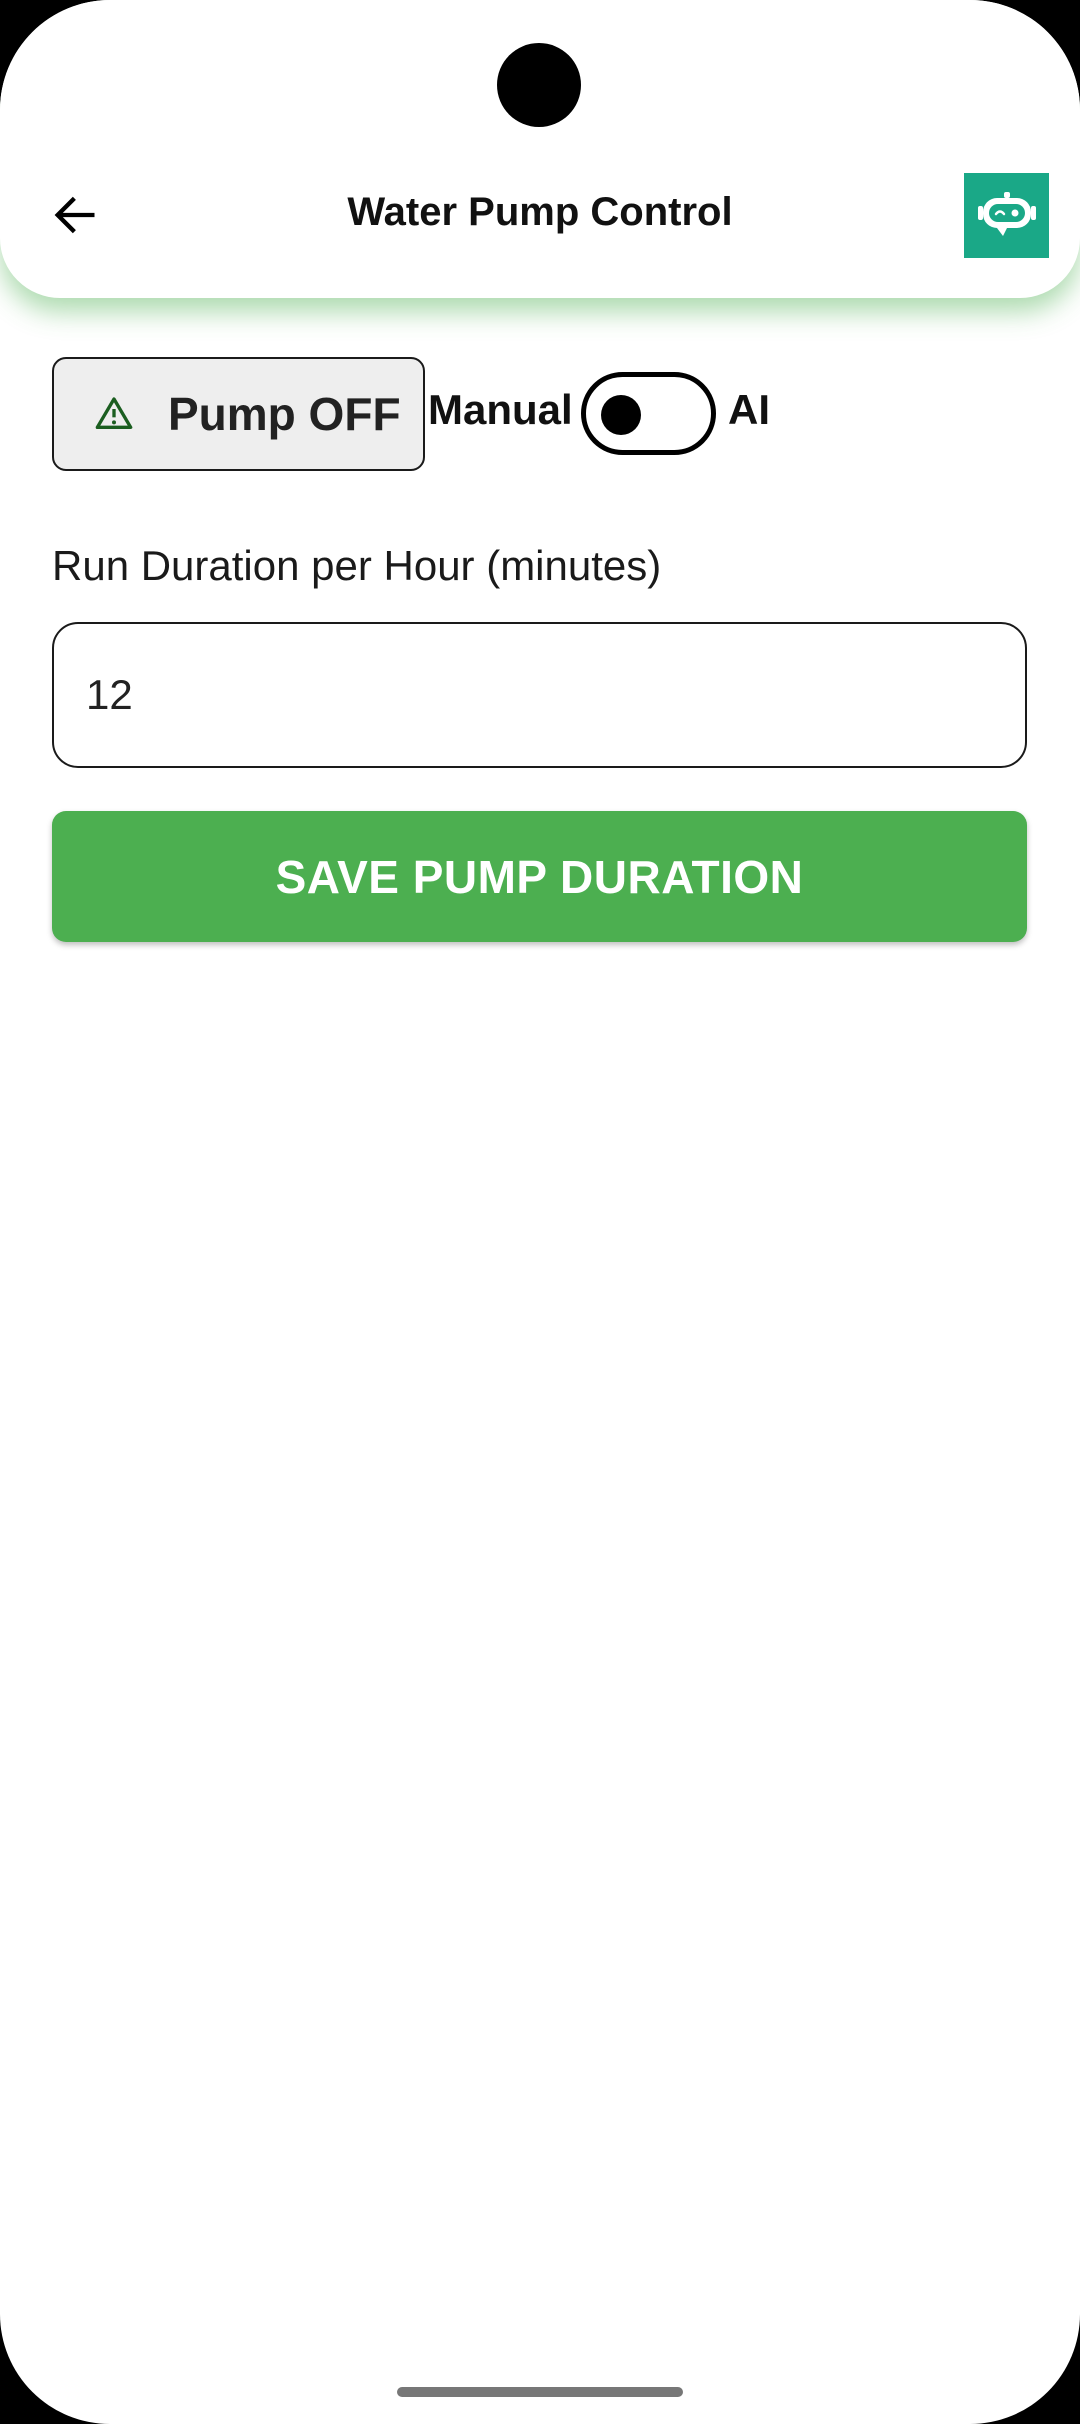 This screenshot has height=2424, width=1080. I want to click on mode-switch, so click(648, 413).